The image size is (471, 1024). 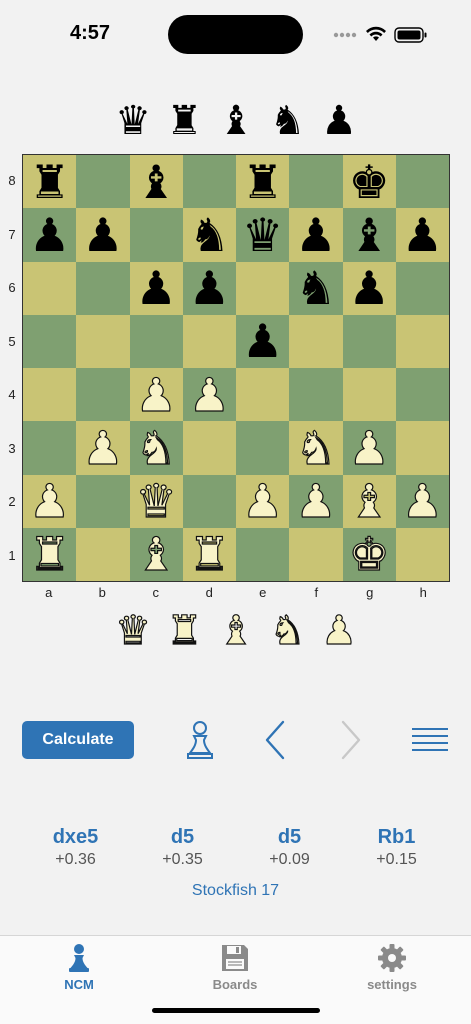 What do you see at coordinates (50, 341) in the screenshot?
I see `square-a5` at bounding box center [50, 341].